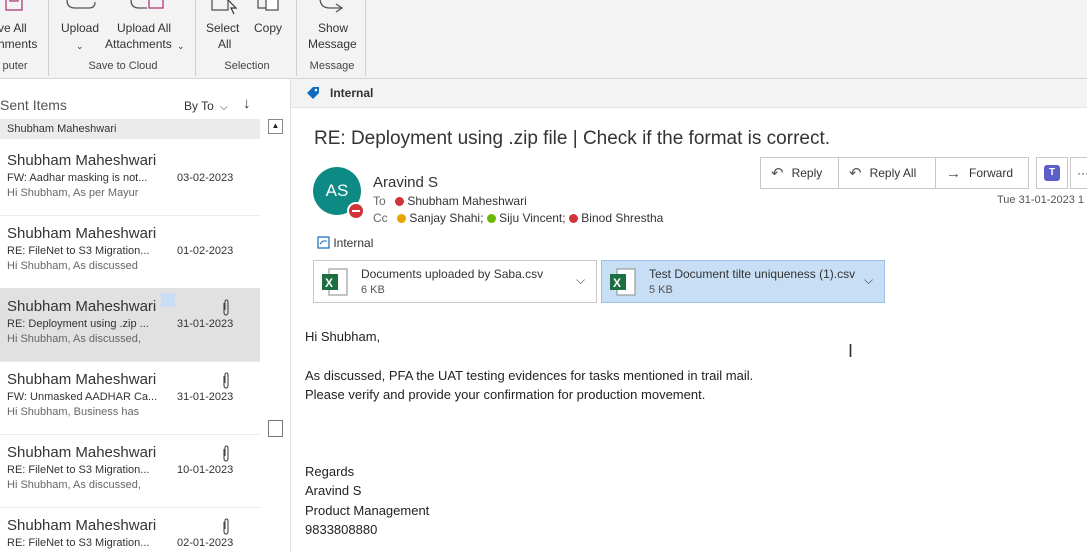  What do you see at coordinates (851, 351) in the screenshot?
I see `text-cursor-icon: I` at bounding box center [851, 351].